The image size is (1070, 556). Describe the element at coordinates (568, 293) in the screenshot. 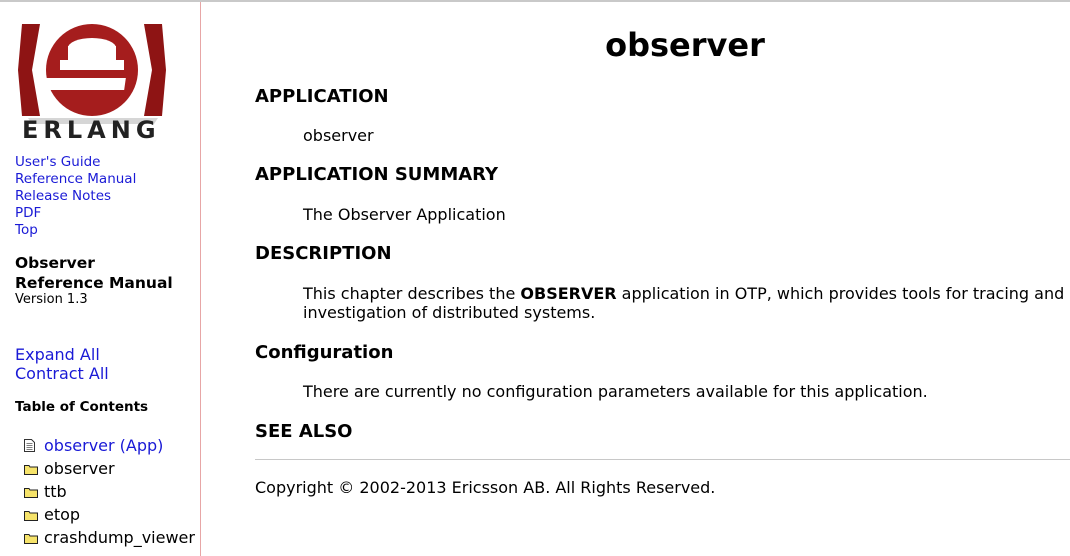

I see `description-bold: OBSERVER` at that location.